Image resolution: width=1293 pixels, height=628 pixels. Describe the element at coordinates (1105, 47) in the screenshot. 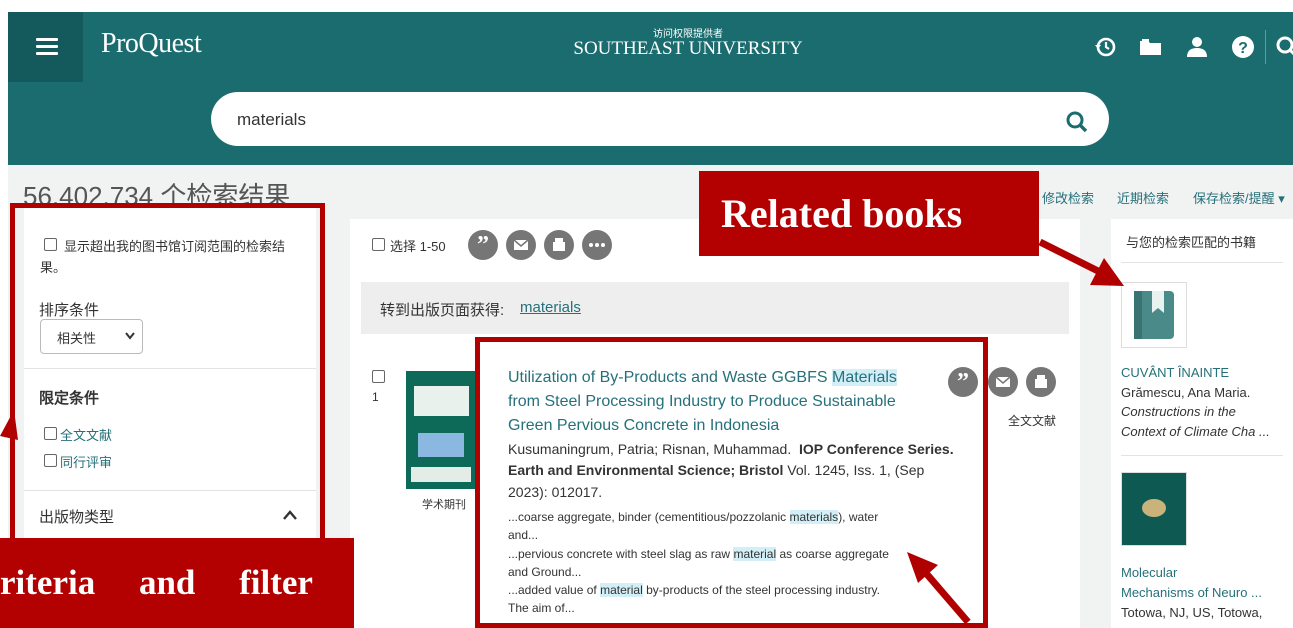

I see `history-icon` at that location.